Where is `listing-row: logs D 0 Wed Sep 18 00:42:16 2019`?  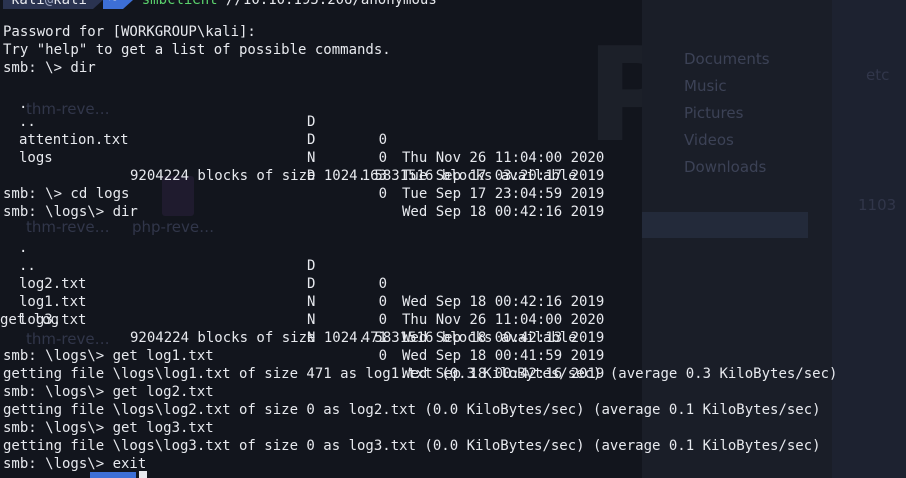
listing-row: logs D 0 Wed Sep 18 00:42:16 2019 is located at coordinates (313, 175).